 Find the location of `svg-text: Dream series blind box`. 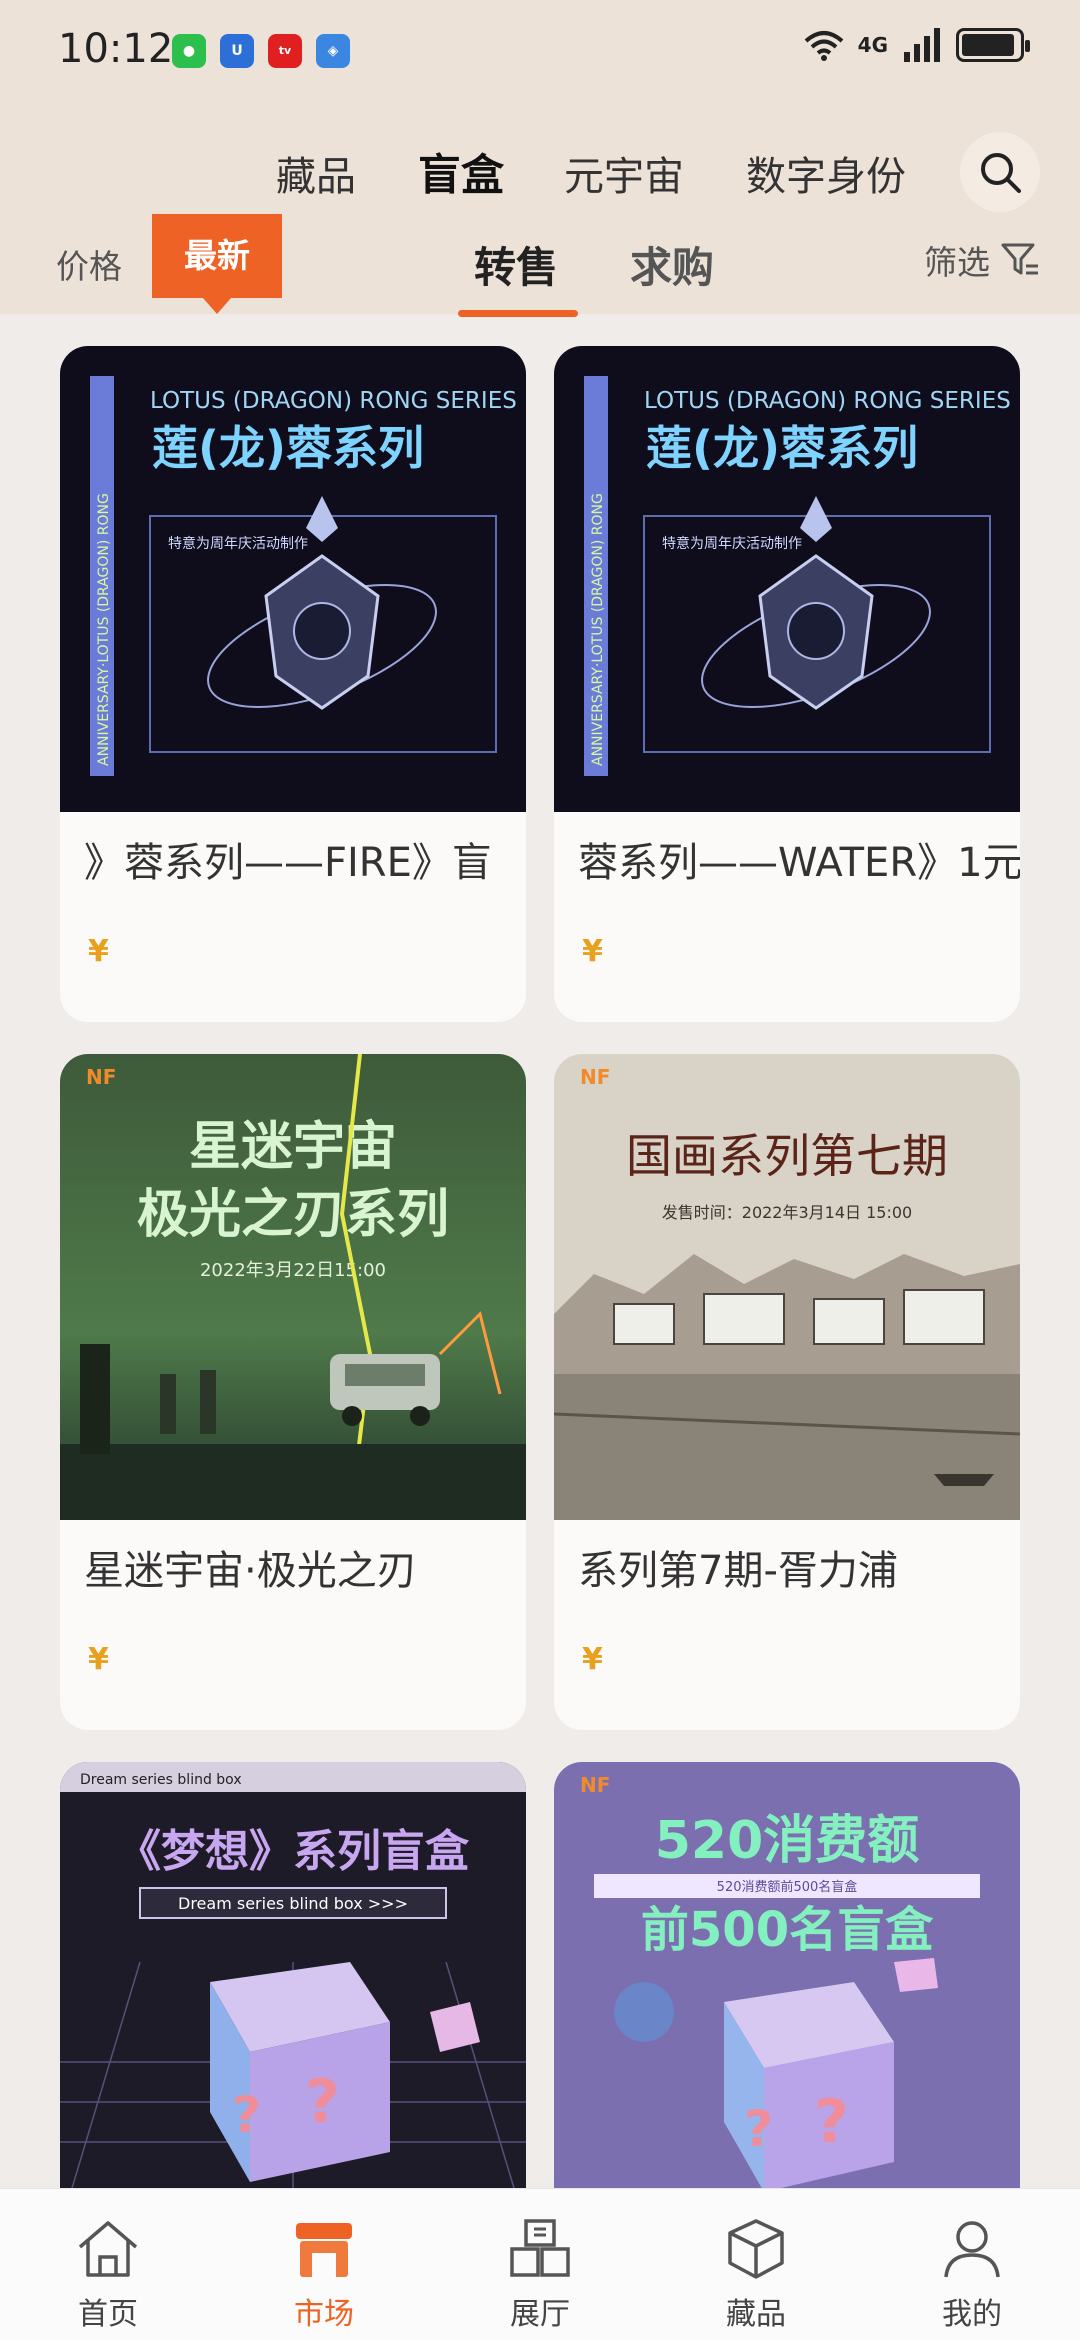

svg-text: Dream series blind box is located at coordinates (161, 1780).